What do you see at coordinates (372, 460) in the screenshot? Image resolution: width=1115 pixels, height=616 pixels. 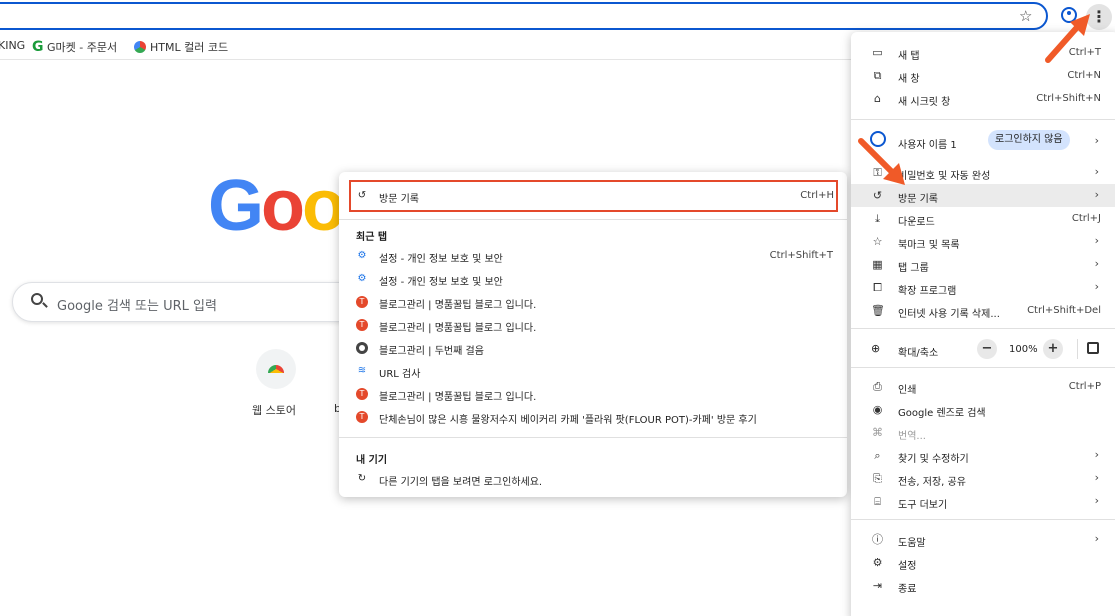 I see `my-devices-heading: 내 기기` at bounding box center [372, 460].